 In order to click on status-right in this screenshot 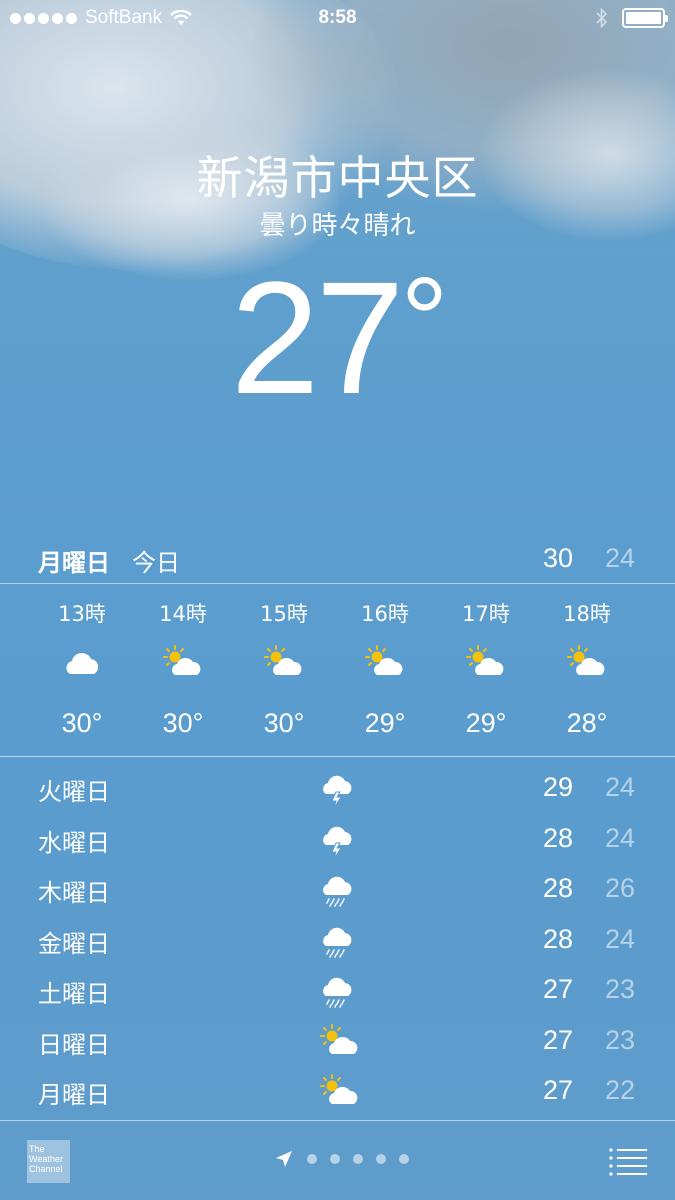, I will do `click(632, 18)`.